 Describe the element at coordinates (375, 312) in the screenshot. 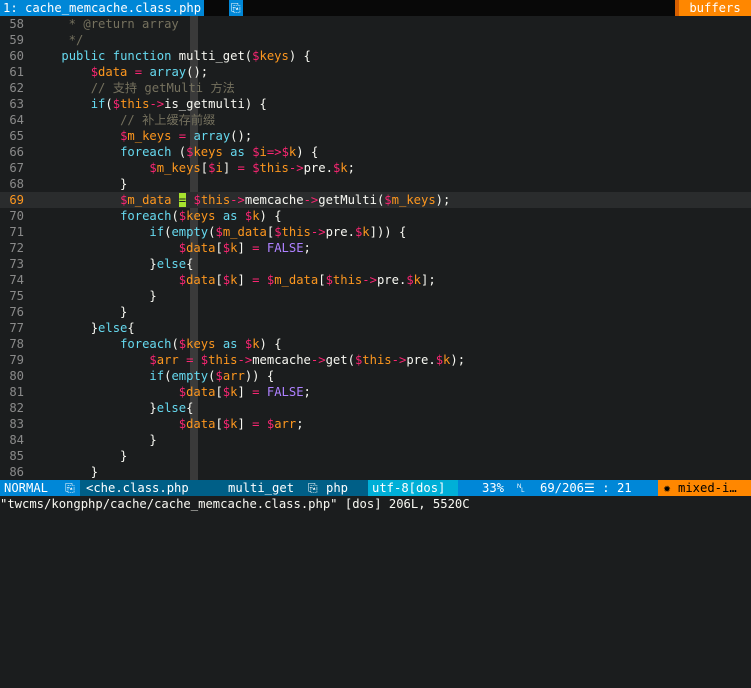

I see `code-line: 76 }` at that location.